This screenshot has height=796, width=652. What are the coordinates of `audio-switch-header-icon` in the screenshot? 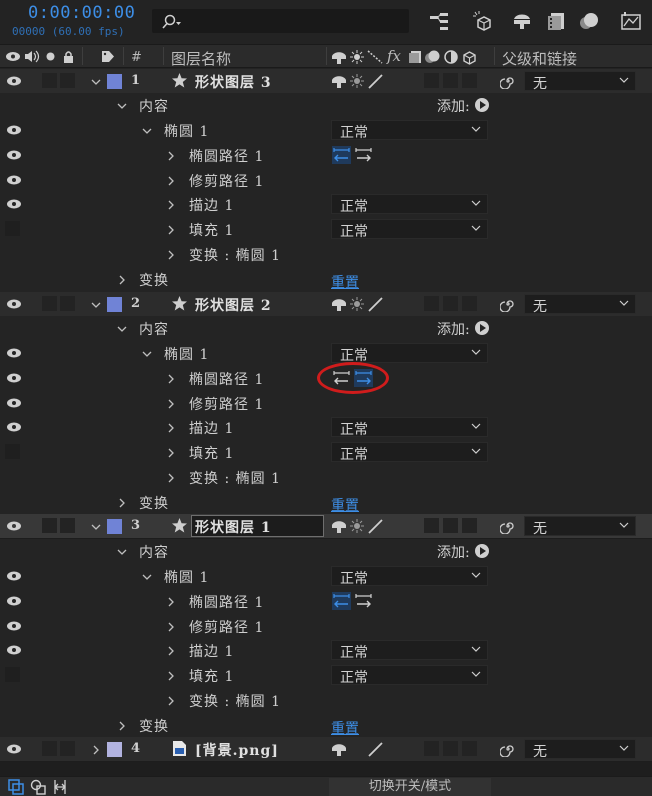 It's located at (32, 56).